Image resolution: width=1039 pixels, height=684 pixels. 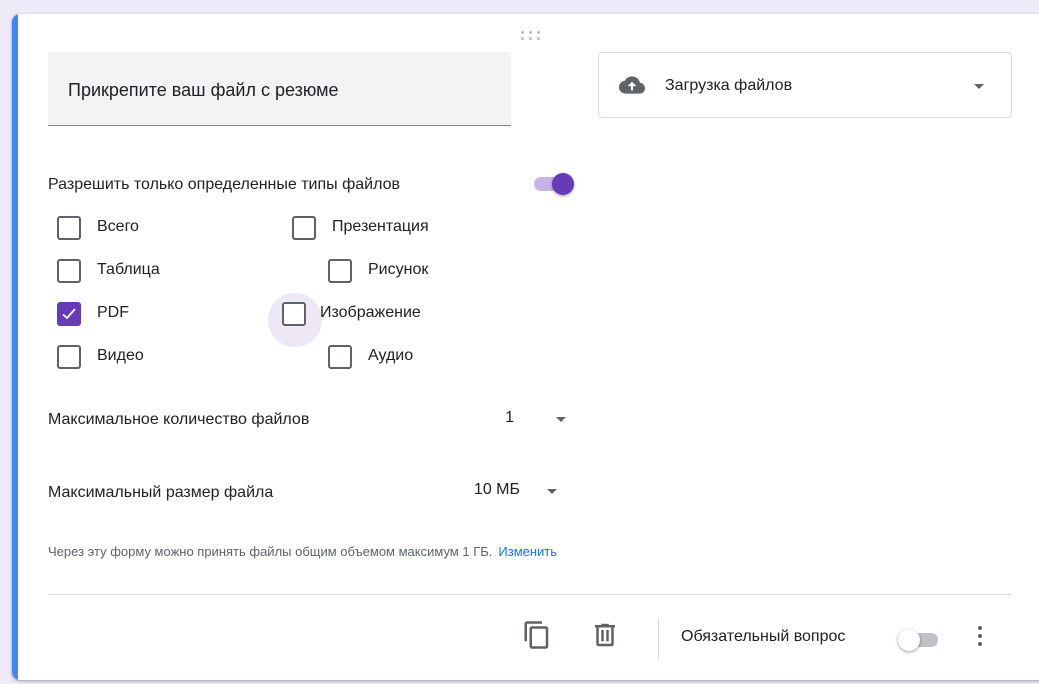 What do you see at coordinates (161, 492) in the screenshot?
I see `max-size-label: Максимальный размер файла` at bounding box center [161, 492].